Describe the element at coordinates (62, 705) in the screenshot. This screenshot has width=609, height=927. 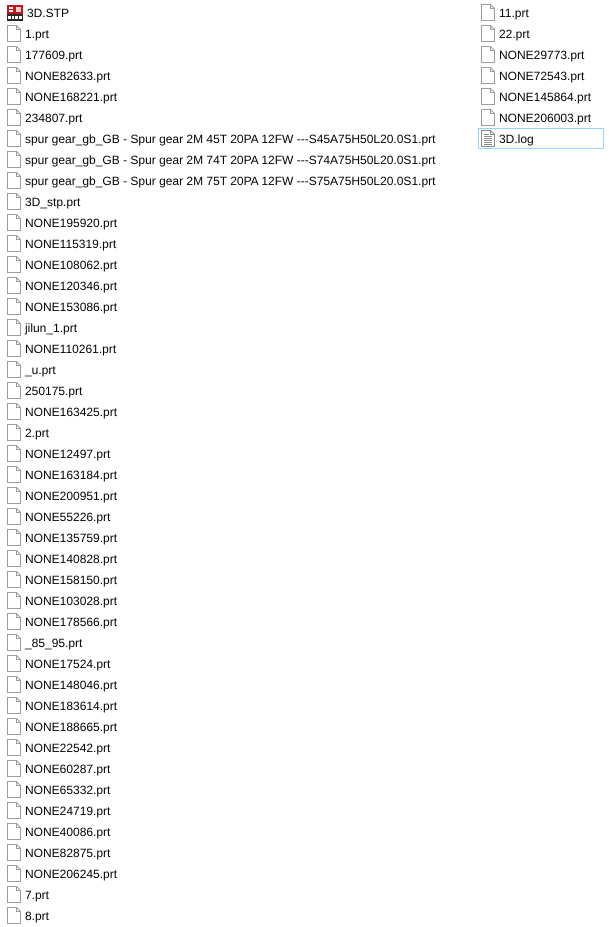
I see `file-item: NONE183614.prt` at that location.